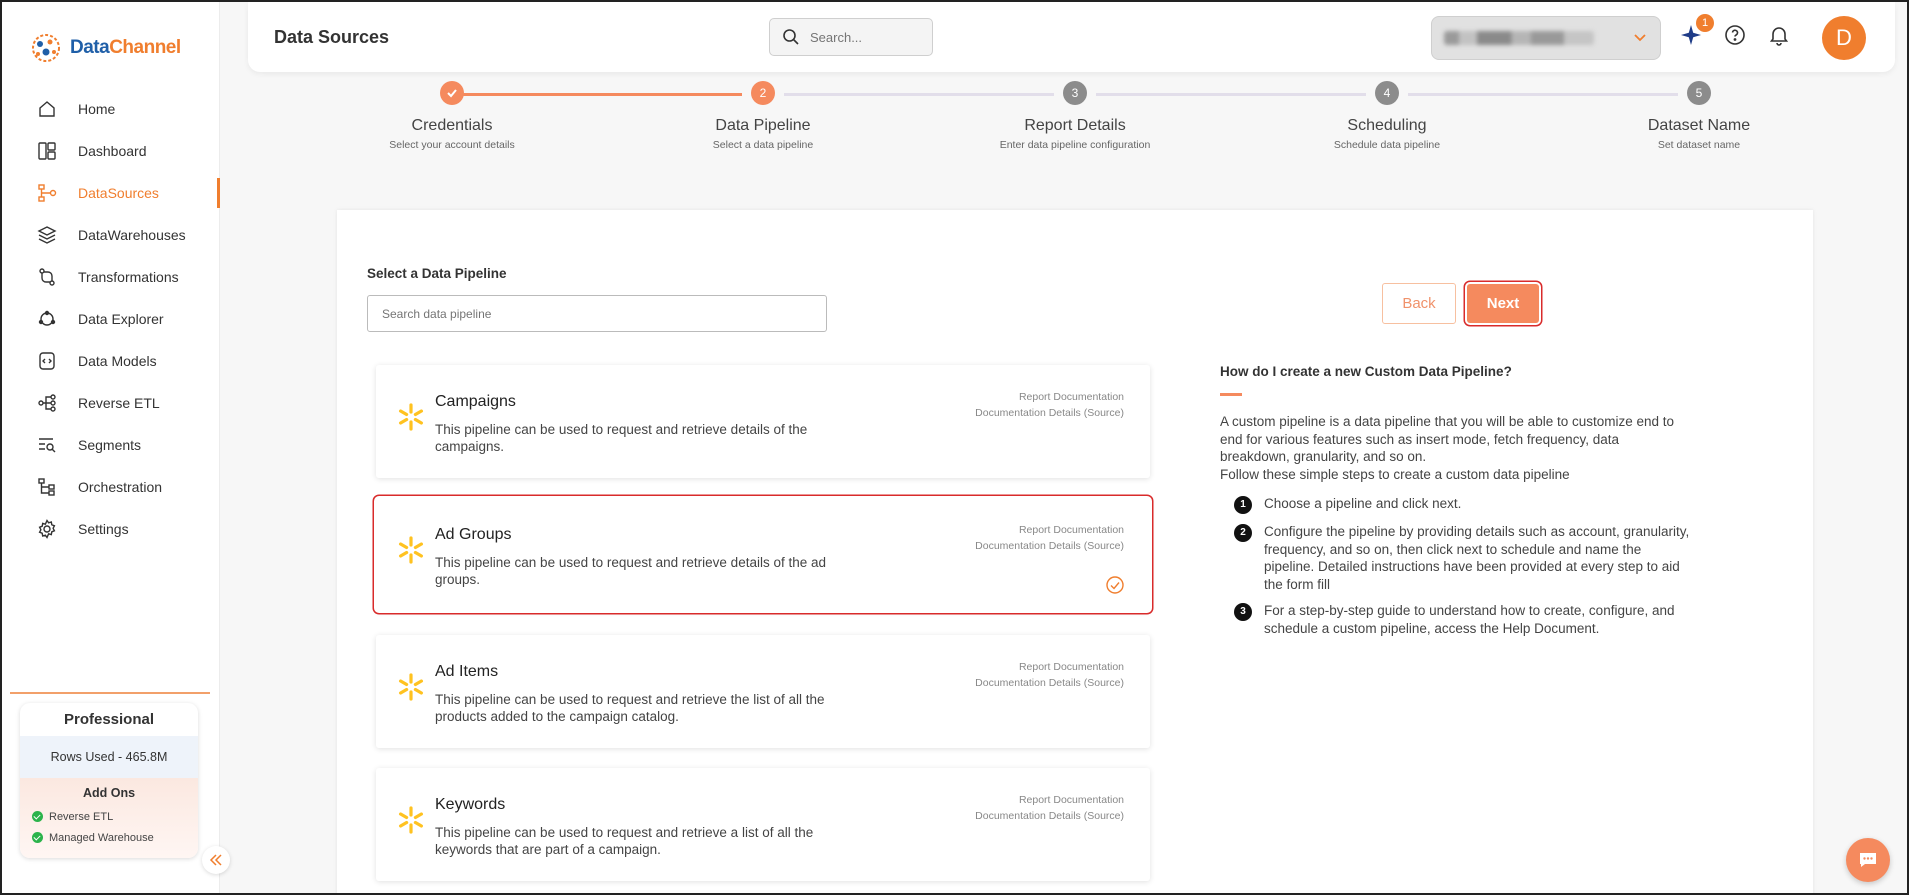 Image resolution: width=1909 pixels, height=895 pixels. Describe the element at coordinates (1387, 93) in the screenshot. I see `step-number: 4` at that location.